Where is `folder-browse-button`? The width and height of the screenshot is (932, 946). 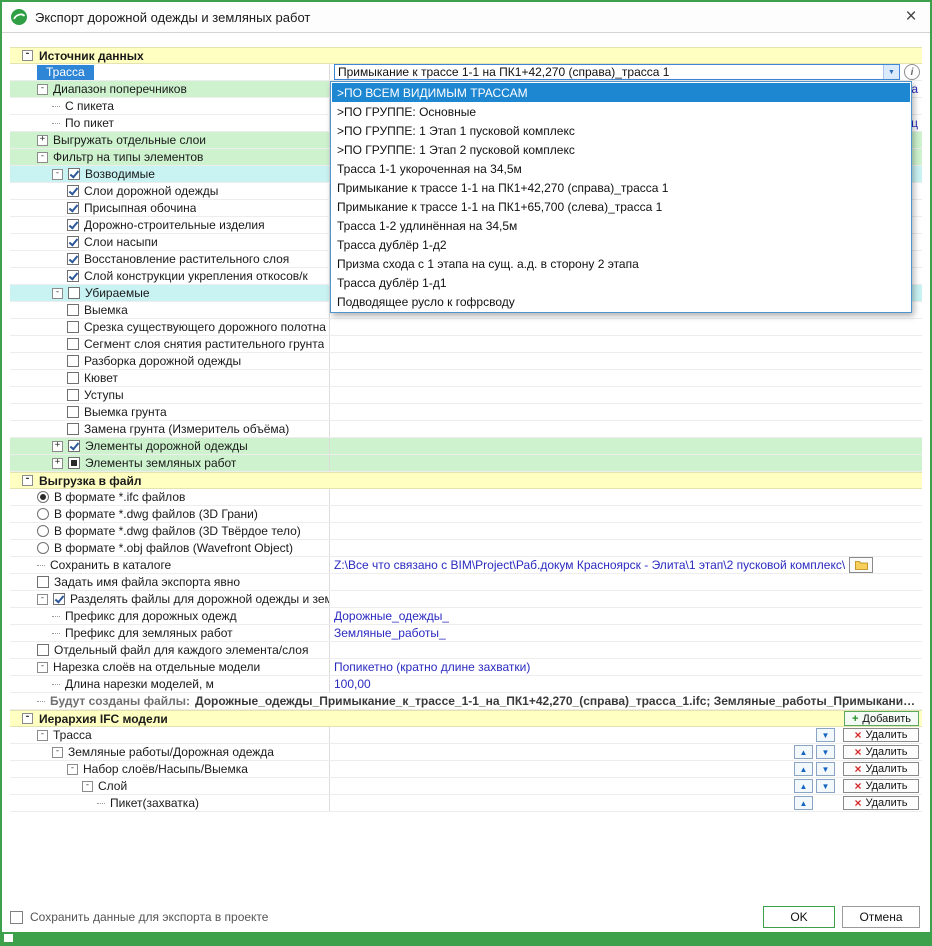 folder-browse-button is located at coordinates (861, 565).